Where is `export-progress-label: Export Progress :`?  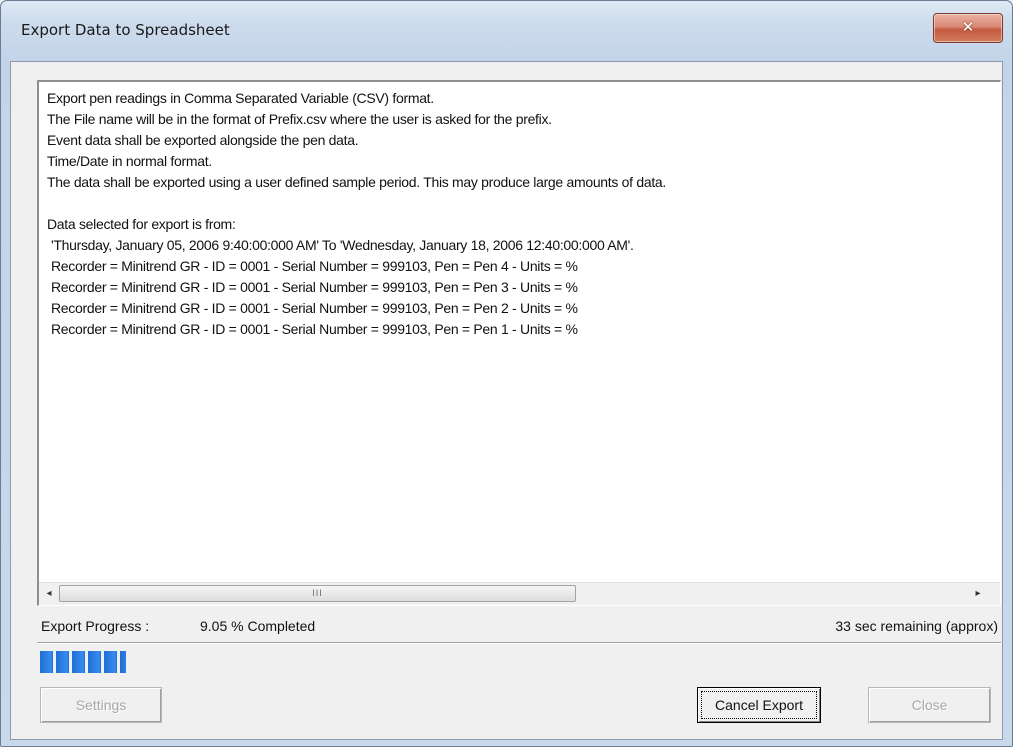 export-progress-label: Export Progress : is located at coordinates (95, 626).